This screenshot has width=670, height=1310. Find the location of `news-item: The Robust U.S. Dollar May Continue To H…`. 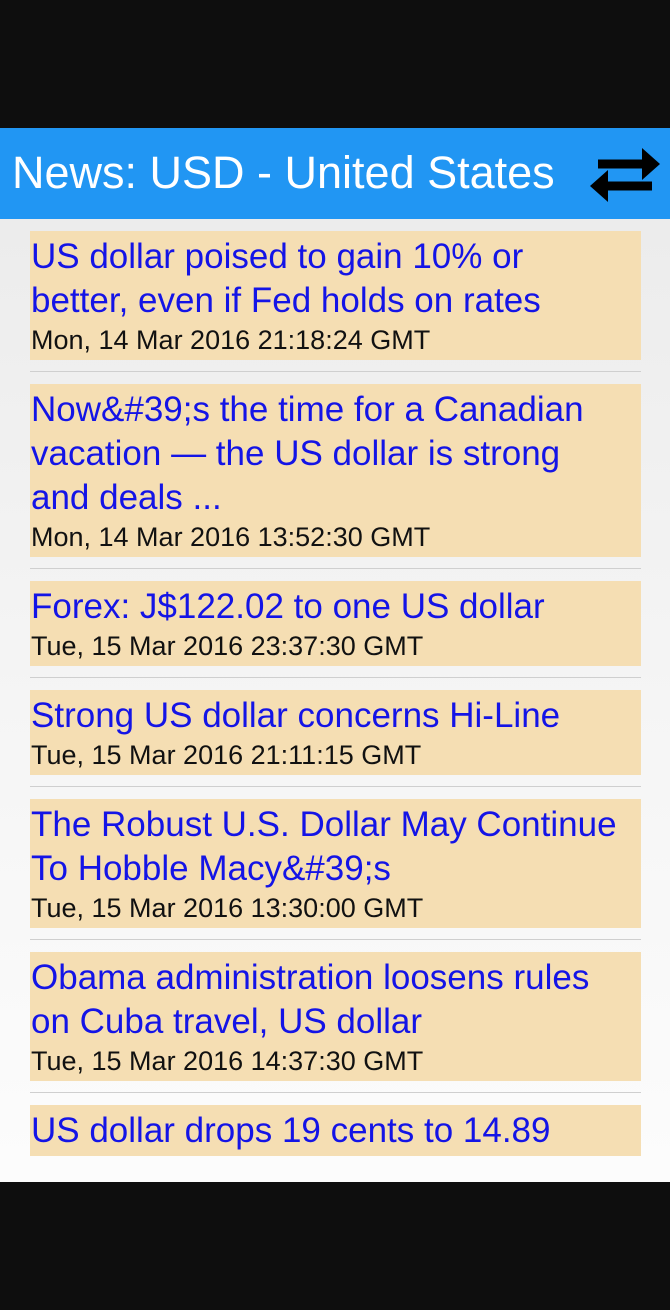

news-item: The Robust U.S. Dollar May Continue To H… is located at coordinates (335, 863).